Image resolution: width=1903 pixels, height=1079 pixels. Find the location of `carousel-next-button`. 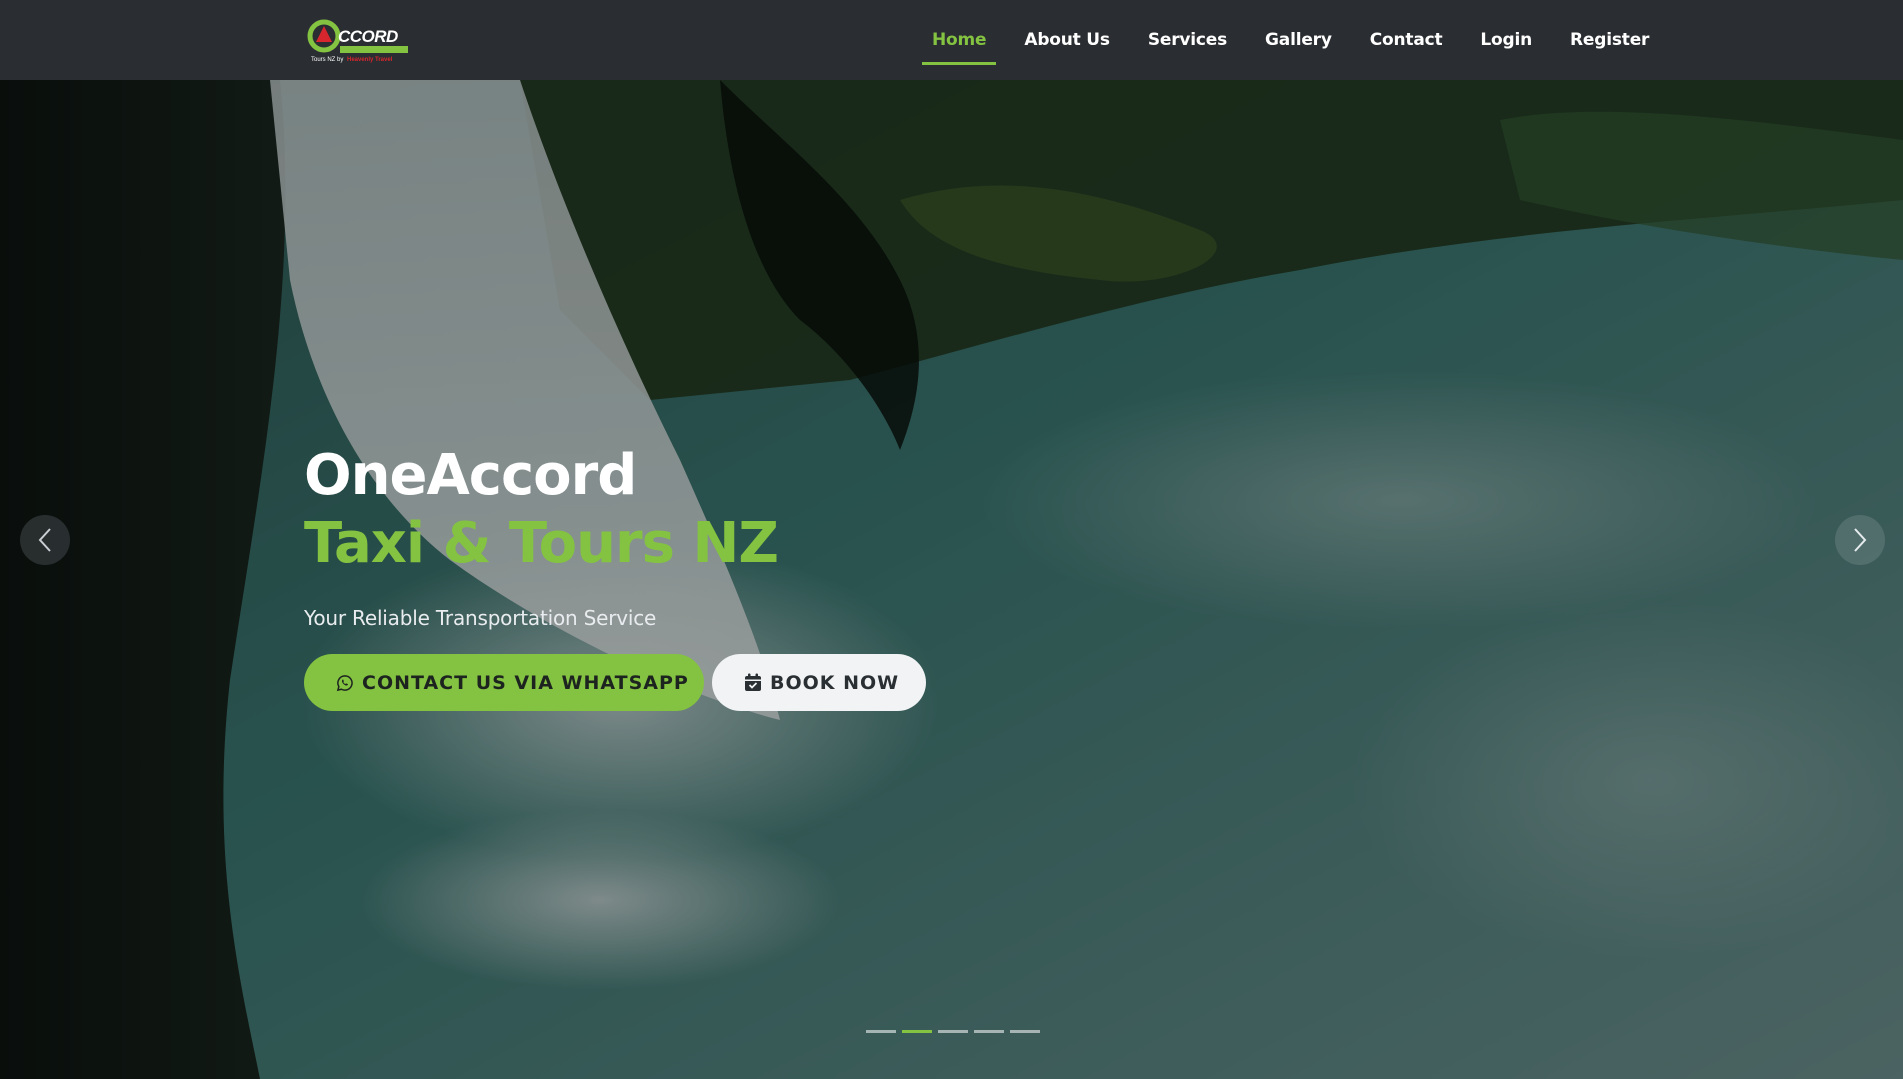

carousel-next-button is located at coordinates (1860, 540).